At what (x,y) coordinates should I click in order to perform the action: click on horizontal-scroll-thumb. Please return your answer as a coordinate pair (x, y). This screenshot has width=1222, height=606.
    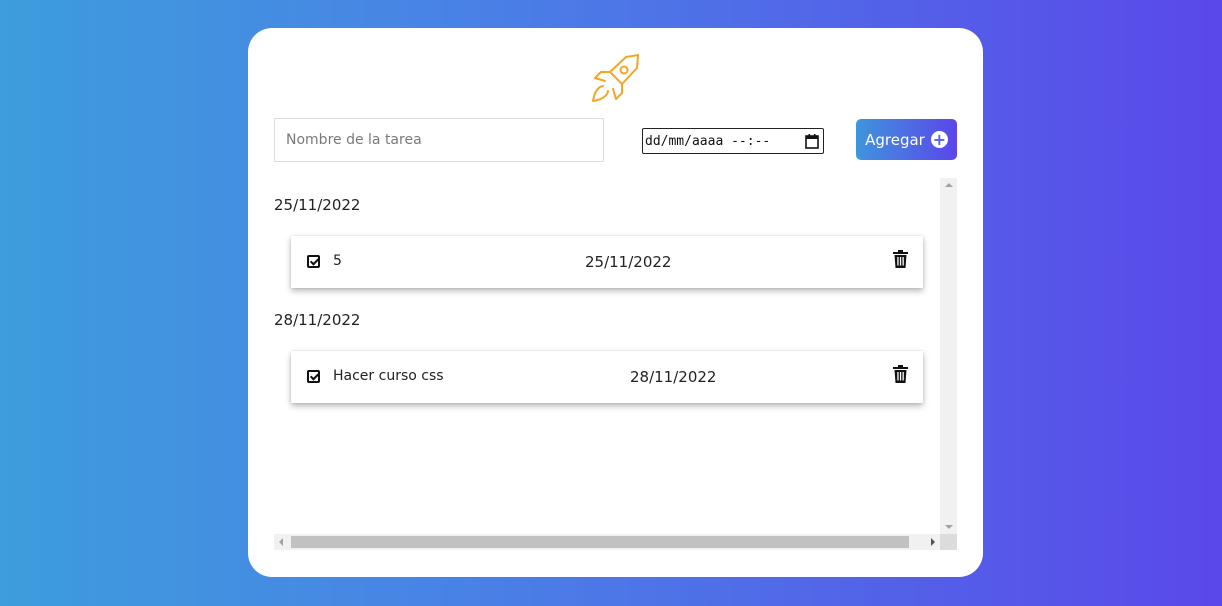
    Looking at the image, I should click on (600, 542).